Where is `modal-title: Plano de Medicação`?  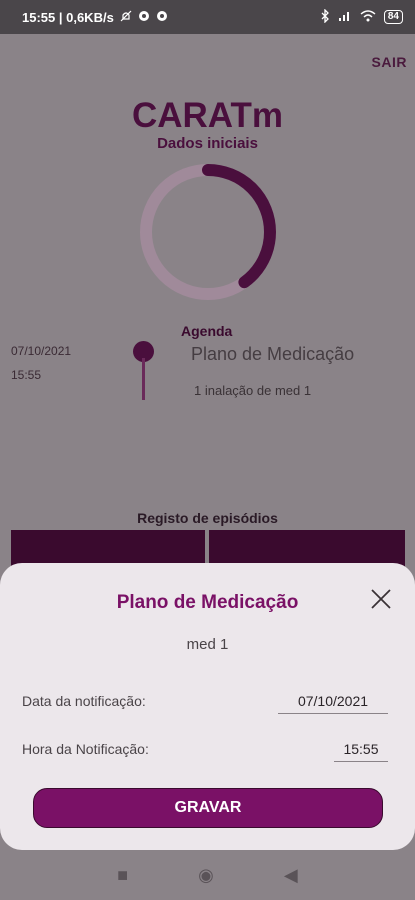 modal-title: Plano de Medicação is located at coordinates (207, 602).